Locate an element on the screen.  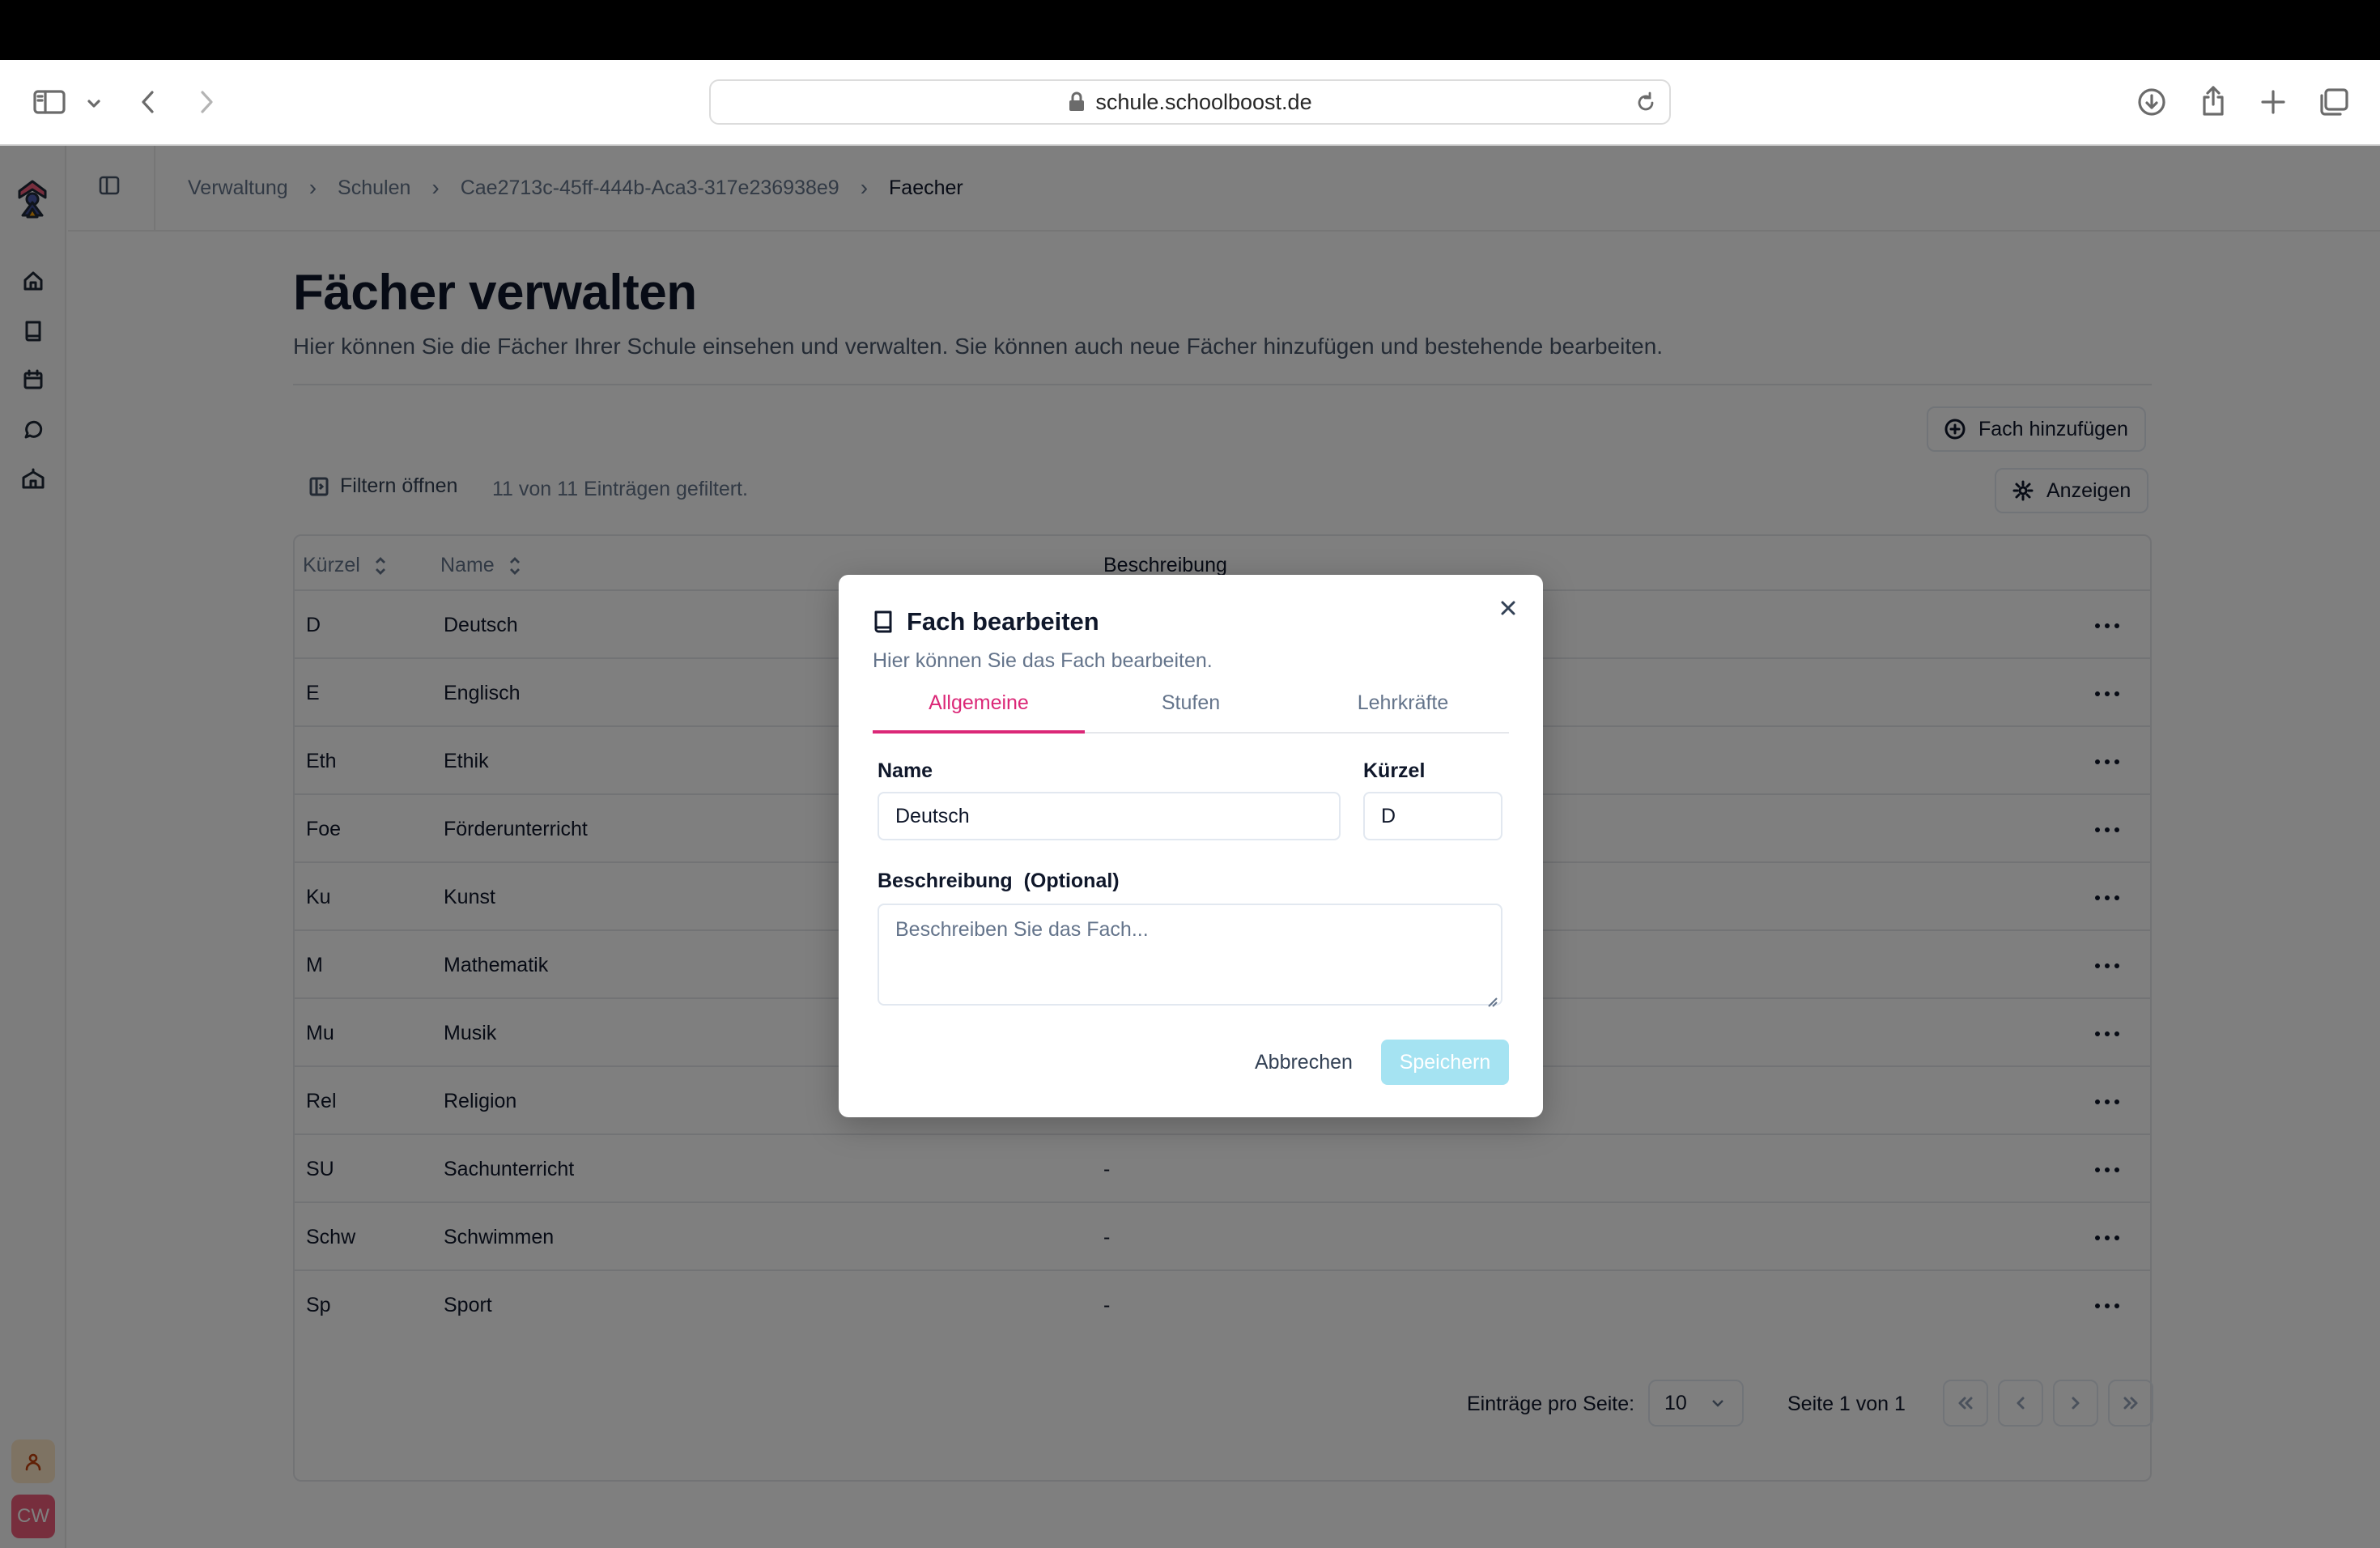
new-tab-icon is located at coordinates (2273, 102).